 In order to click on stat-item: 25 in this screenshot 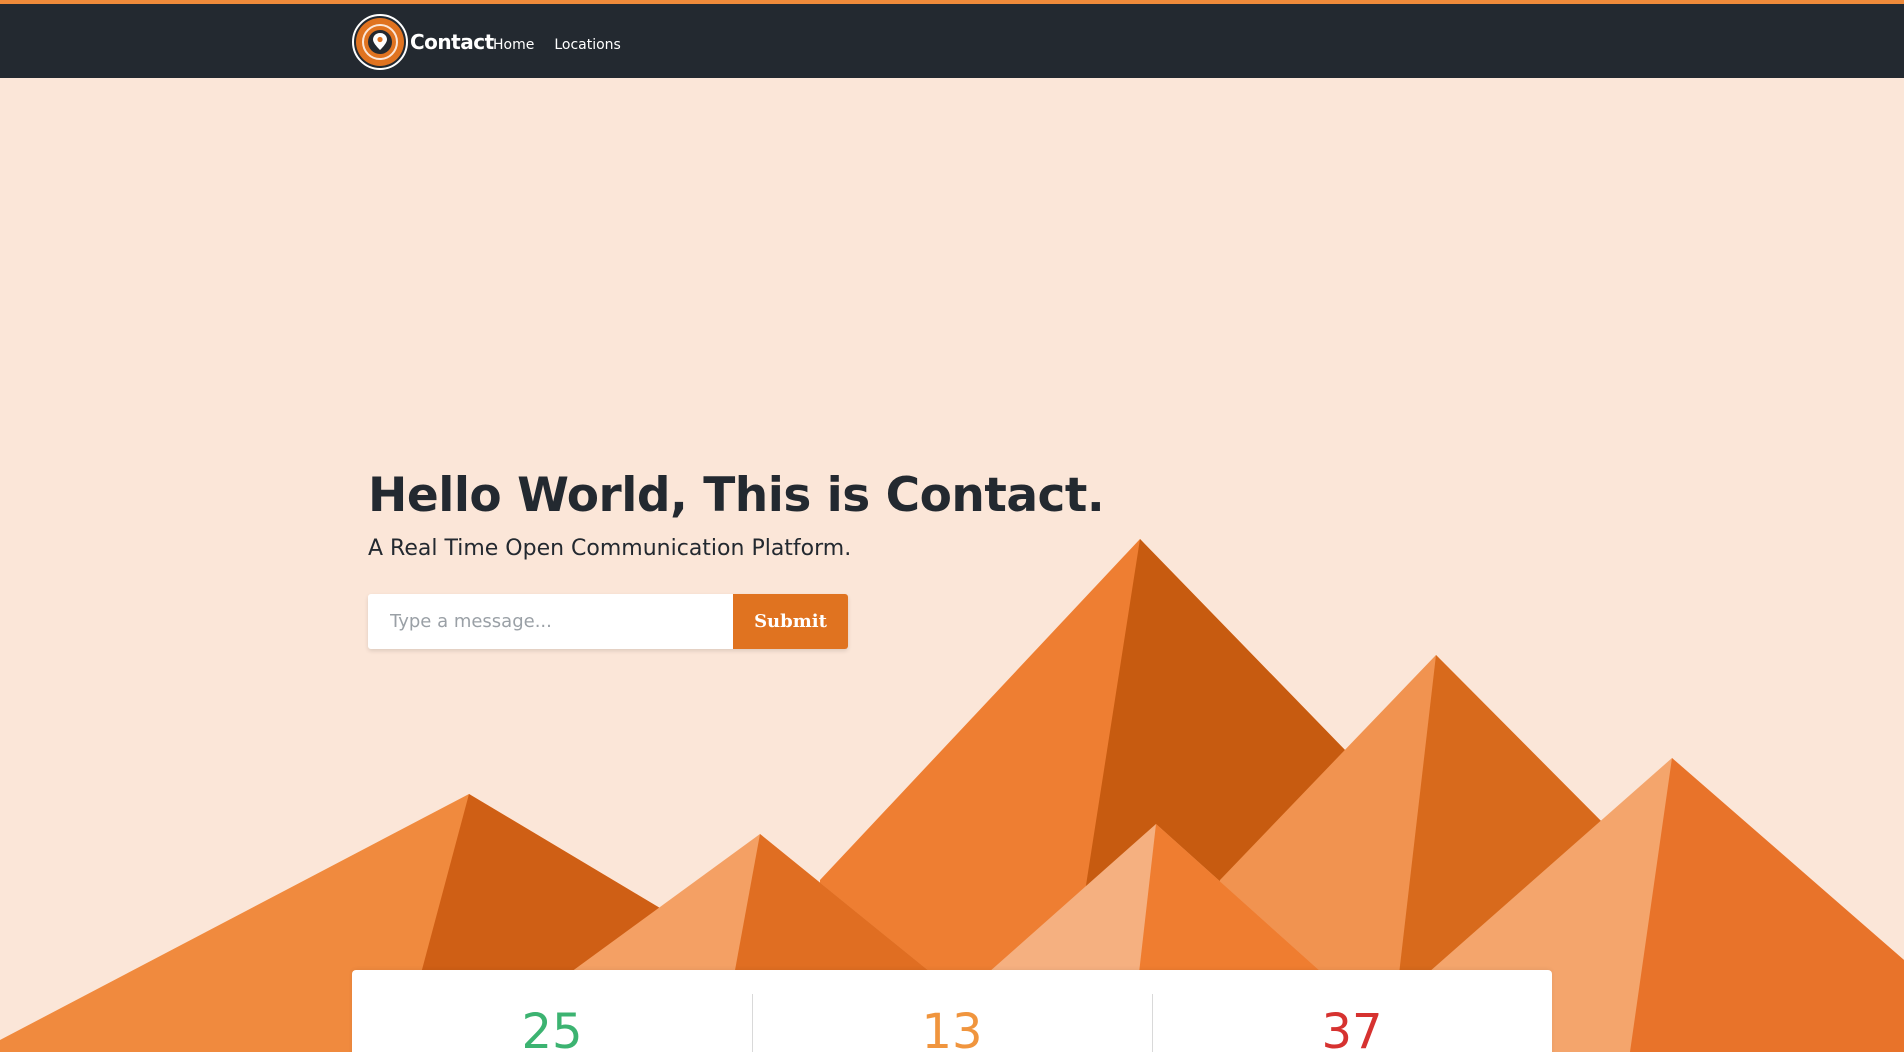, I will do `click(552, 1011)`.